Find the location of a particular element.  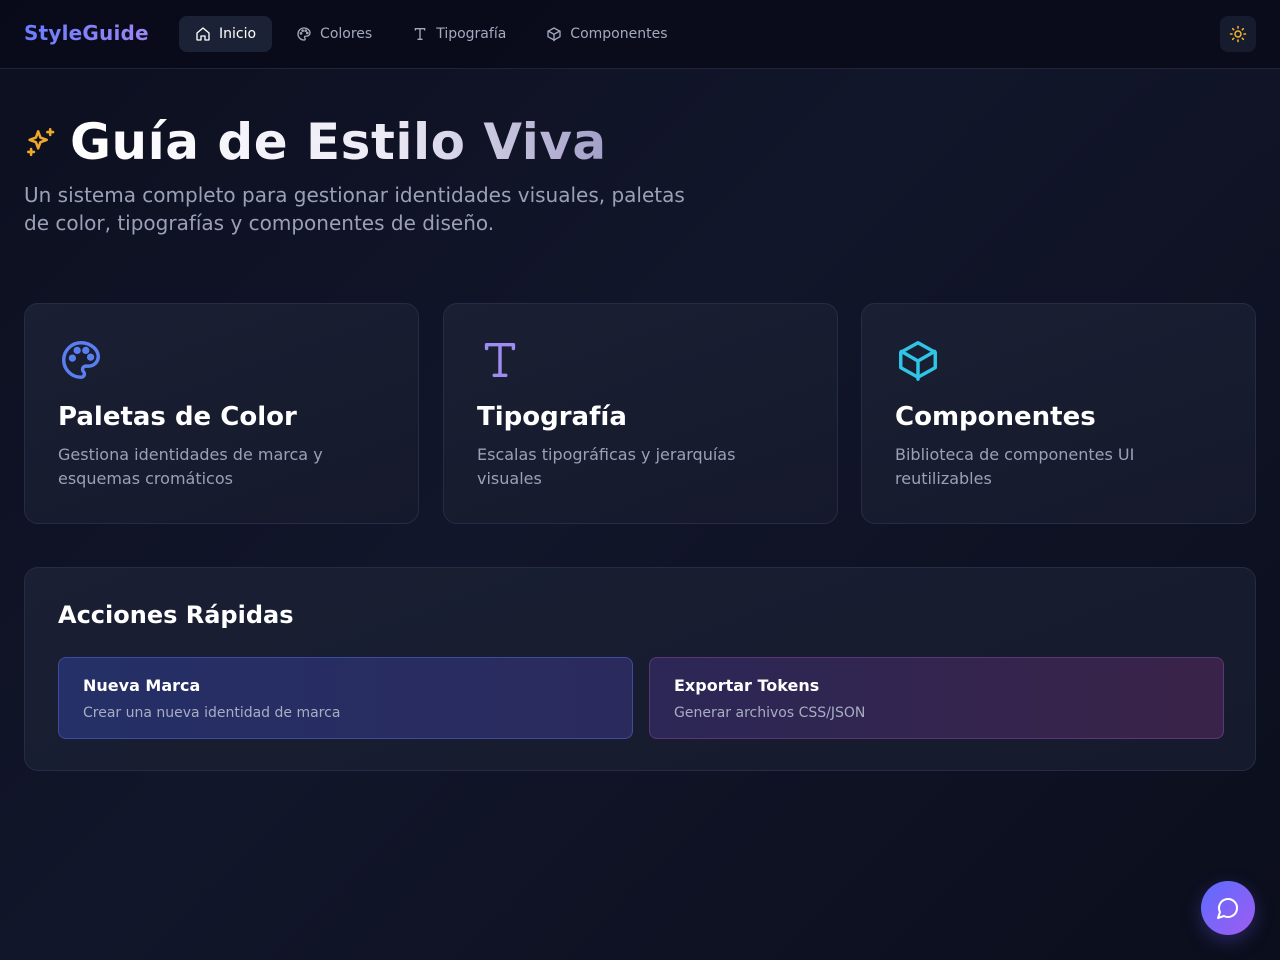

sun-icon is located at coordinates (1238, 34).